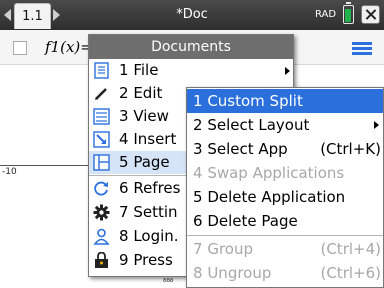 The width and height of the screenshot is (384, 288). I want to click on user-icon, so click(101, 236).